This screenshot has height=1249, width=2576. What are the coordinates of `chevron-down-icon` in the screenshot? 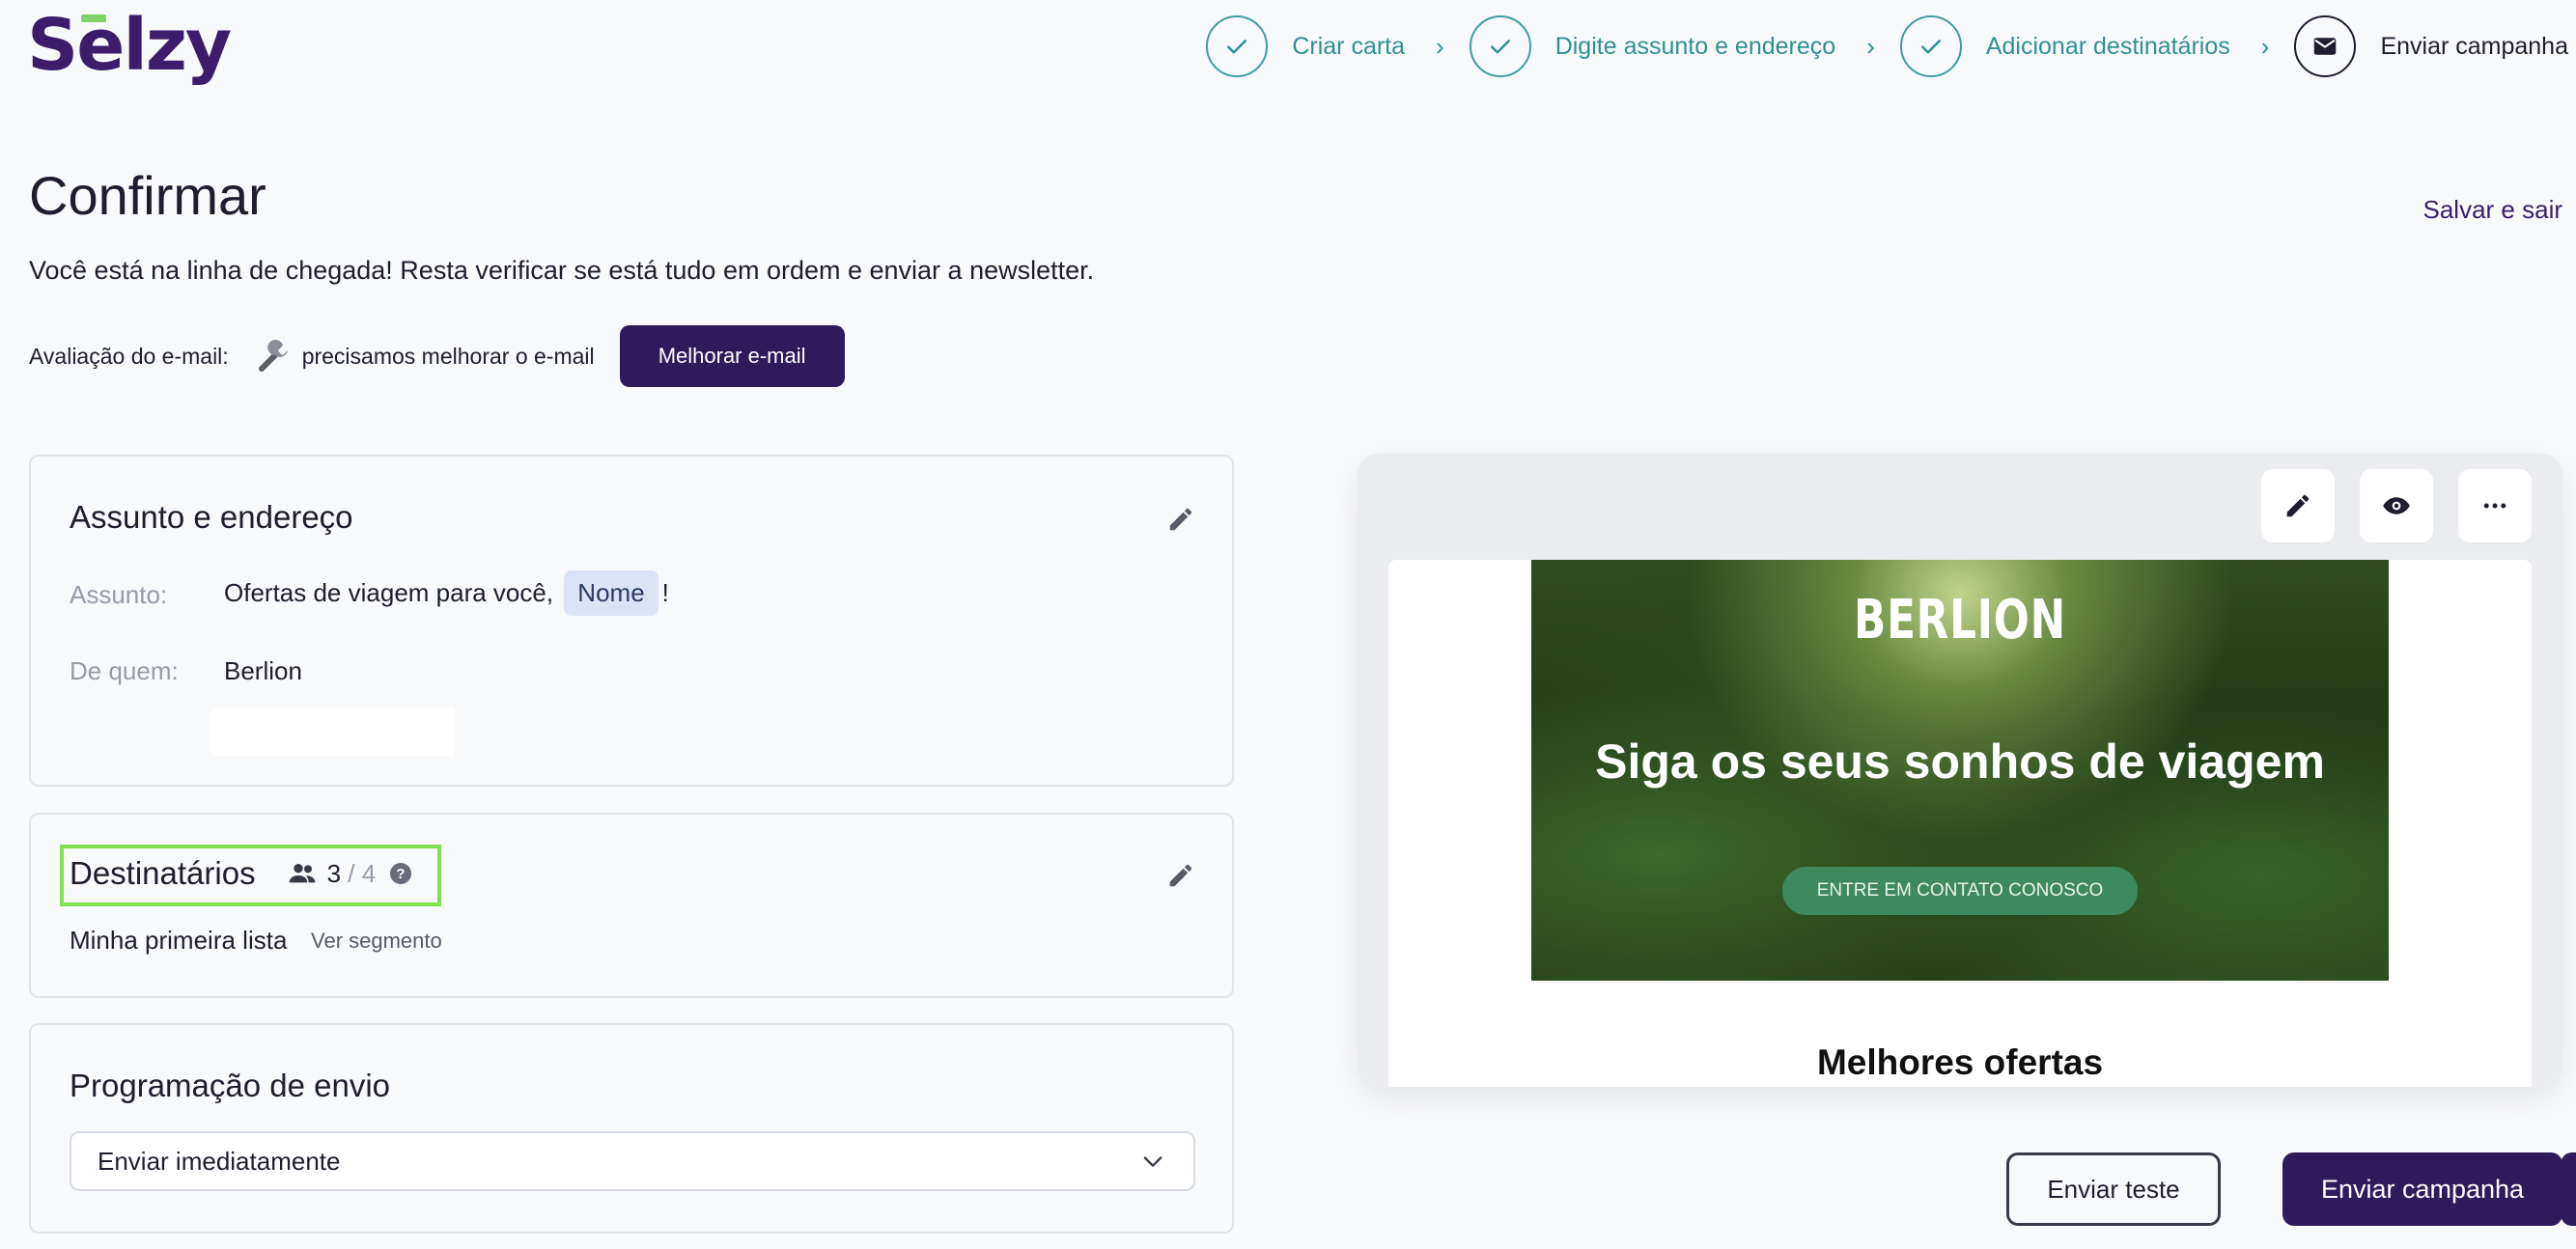 It's located at (1153, 1161).